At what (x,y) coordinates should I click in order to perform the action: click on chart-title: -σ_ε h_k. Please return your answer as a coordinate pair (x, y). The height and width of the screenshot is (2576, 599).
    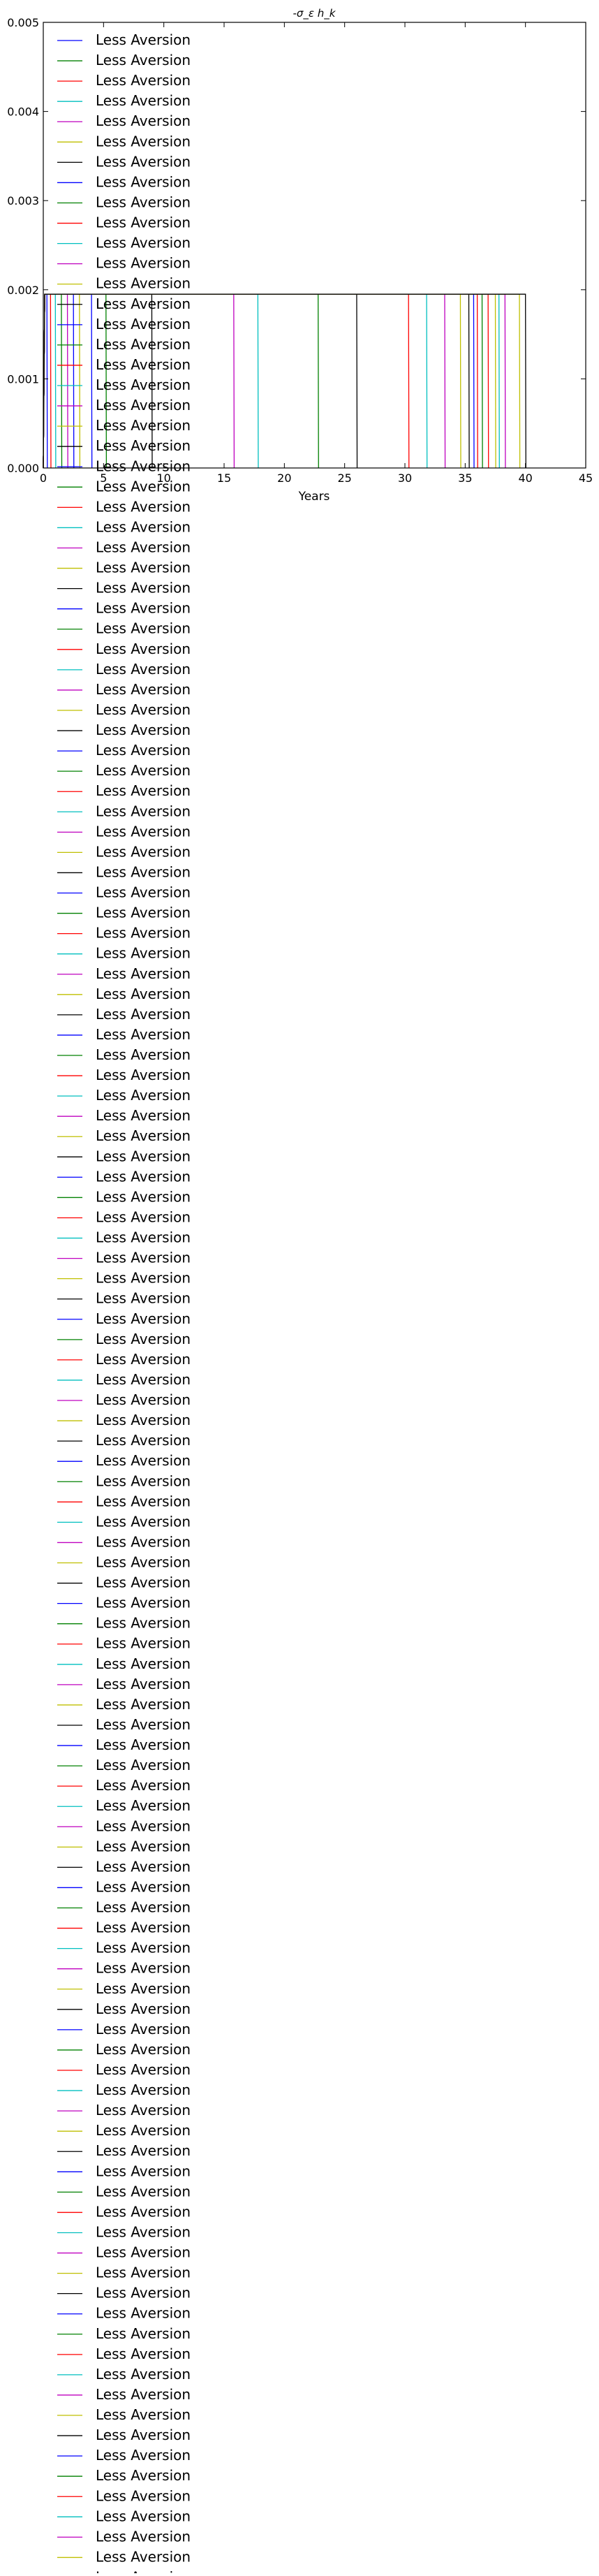
    Looking at the image, I should click on (315, 13).